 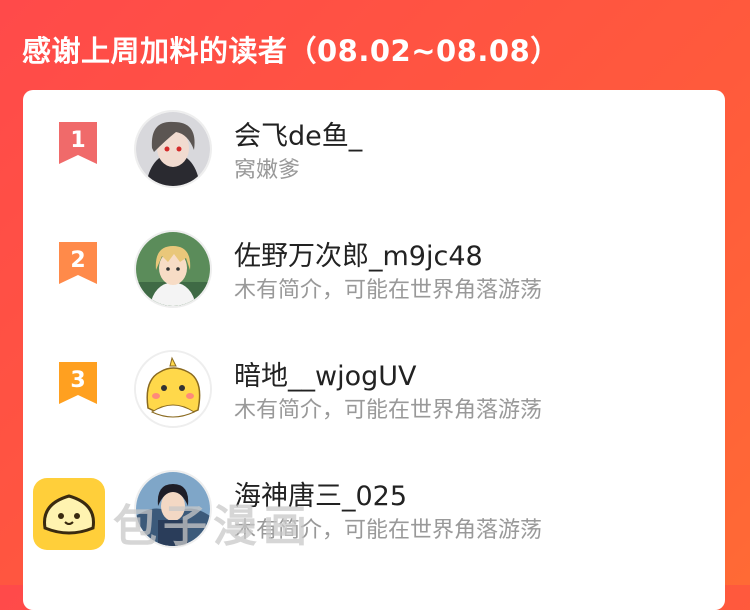 I want to click on avatar-yellow-cartoon-pet-icon, so click(x=173, y=389).